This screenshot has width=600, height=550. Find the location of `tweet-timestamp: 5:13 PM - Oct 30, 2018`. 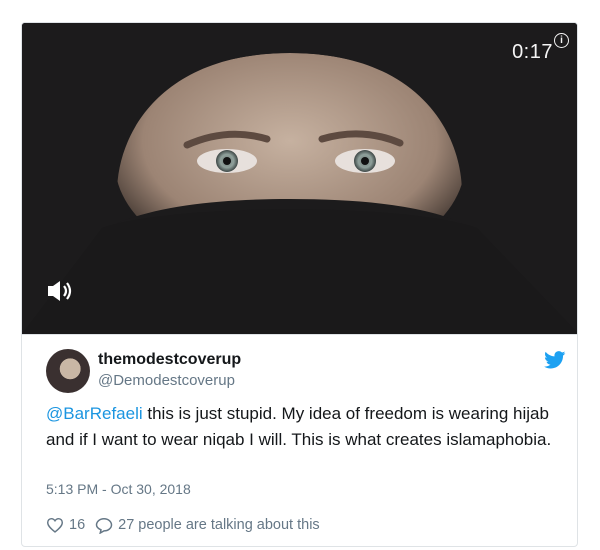

tweet-timestamp: 5:13 PM - Oct 30, 2018 is located at coordinates (118, 489).